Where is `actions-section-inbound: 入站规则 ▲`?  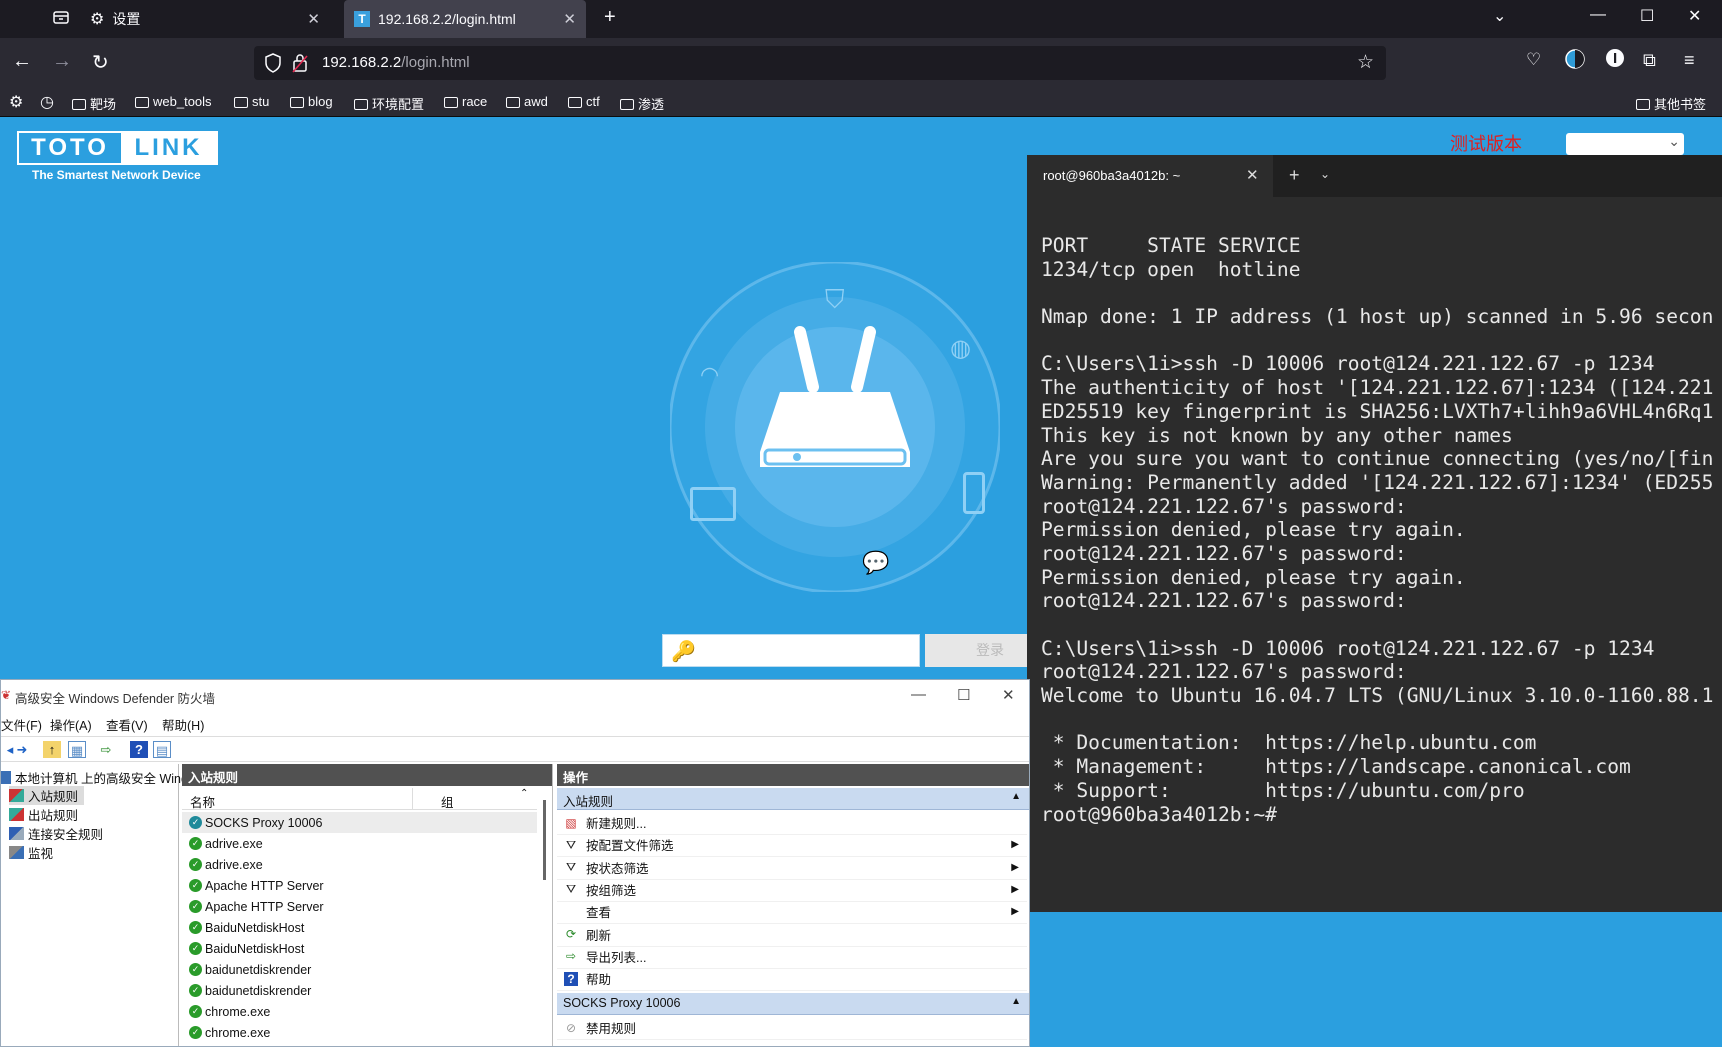 actions-section-inbound: 入站规则 ▲ is located at coordinates (793, 799).